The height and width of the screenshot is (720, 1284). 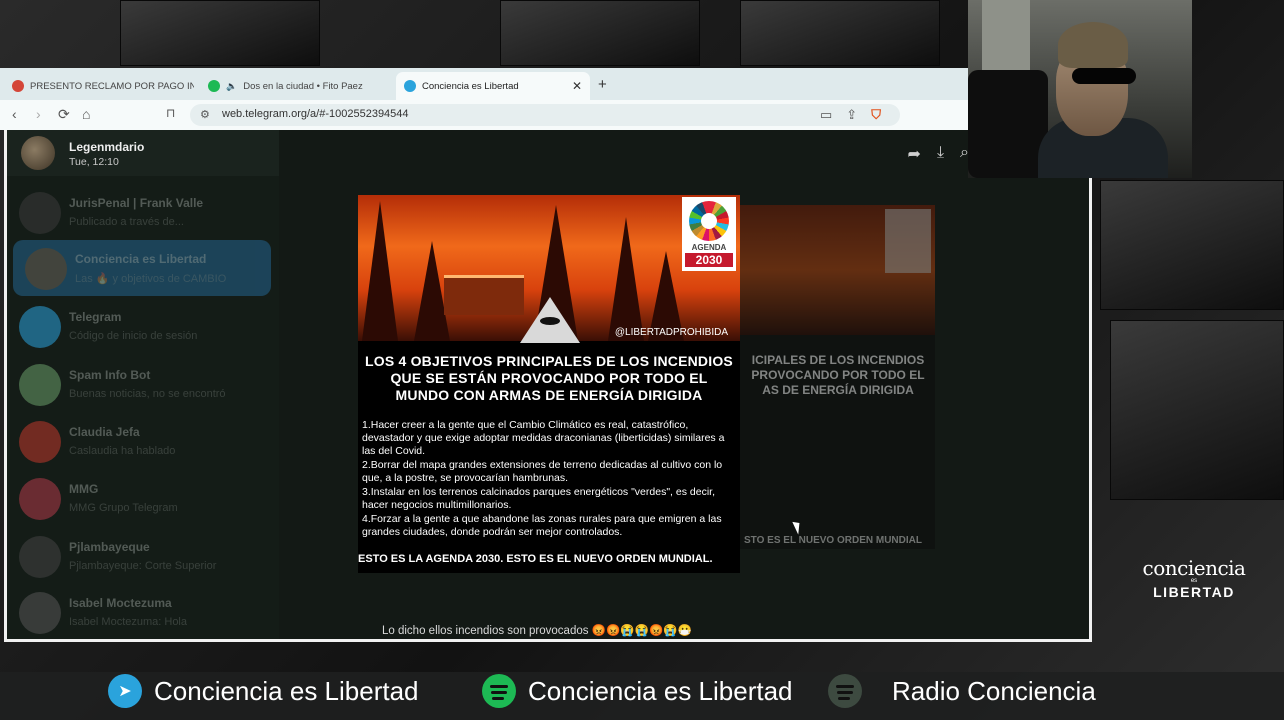 I want to click on chat-name: Spam Info Bot, so click(x=110, y=375).